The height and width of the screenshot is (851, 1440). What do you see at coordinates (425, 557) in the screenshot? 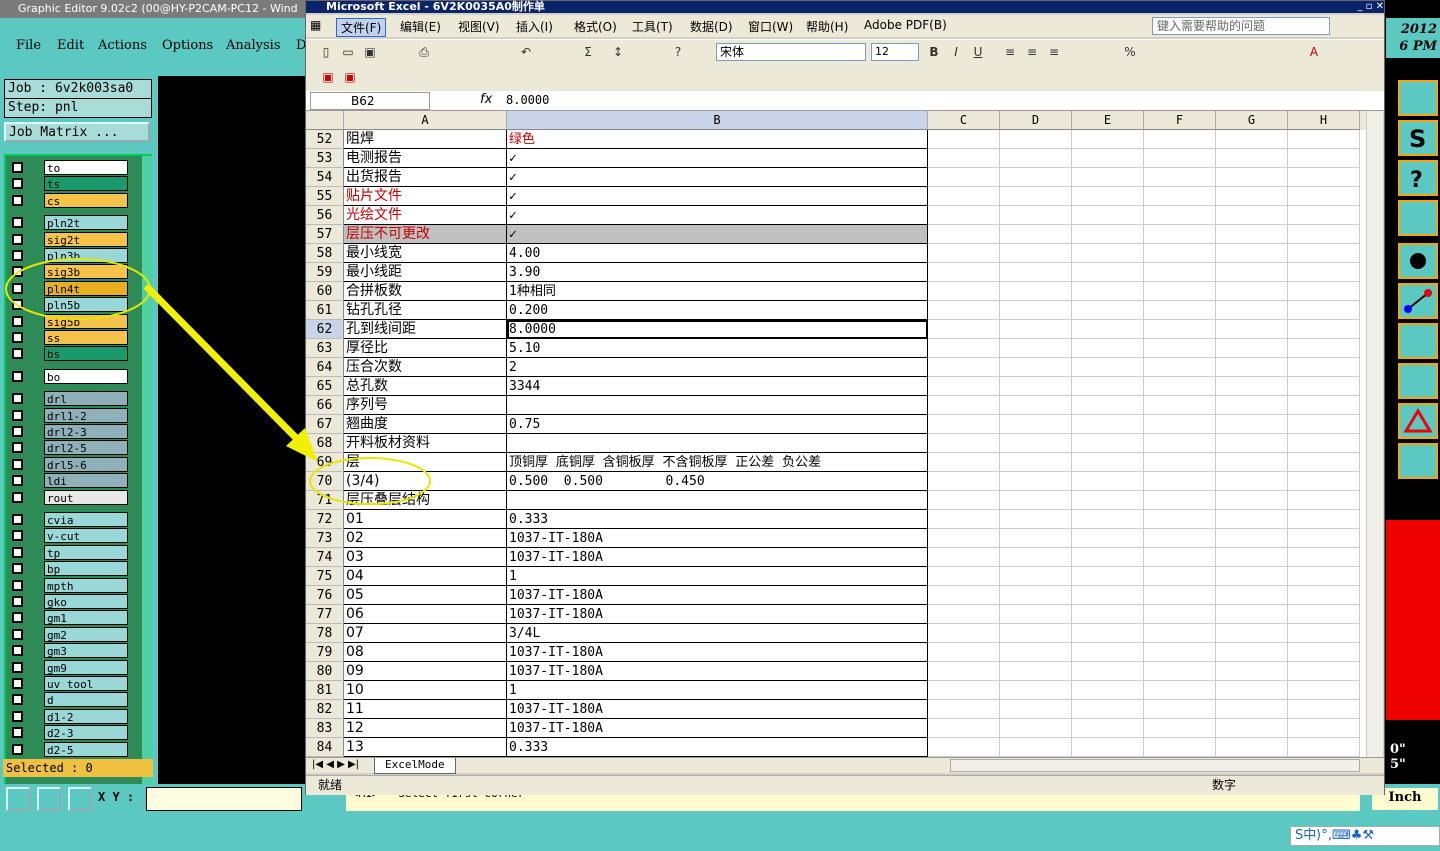
I see `cell-a: 03` at bounding box center [425, 557].